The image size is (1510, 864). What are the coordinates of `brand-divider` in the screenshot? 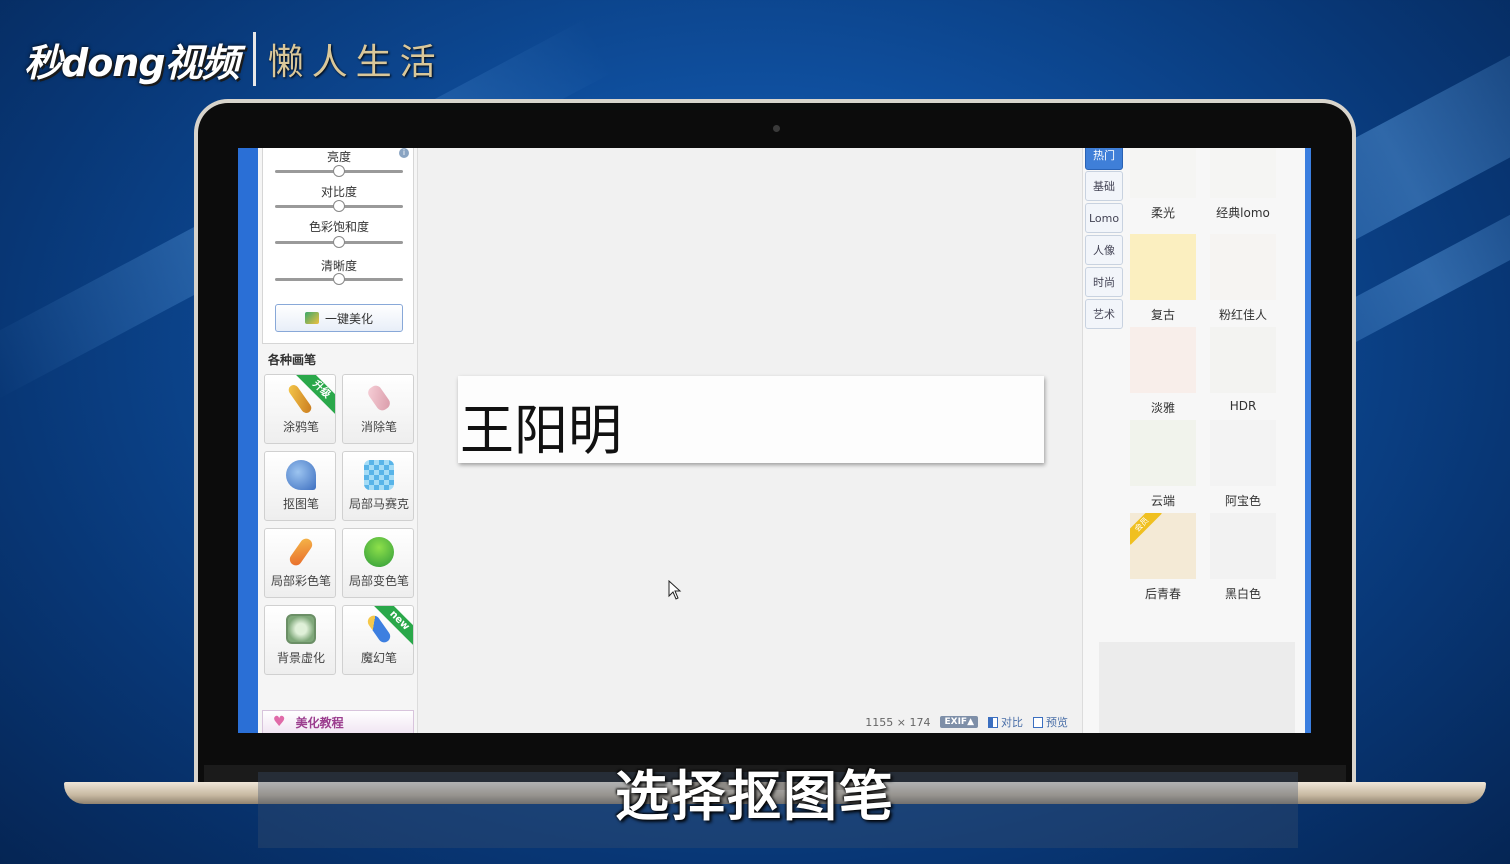 It's located at (254, 59).